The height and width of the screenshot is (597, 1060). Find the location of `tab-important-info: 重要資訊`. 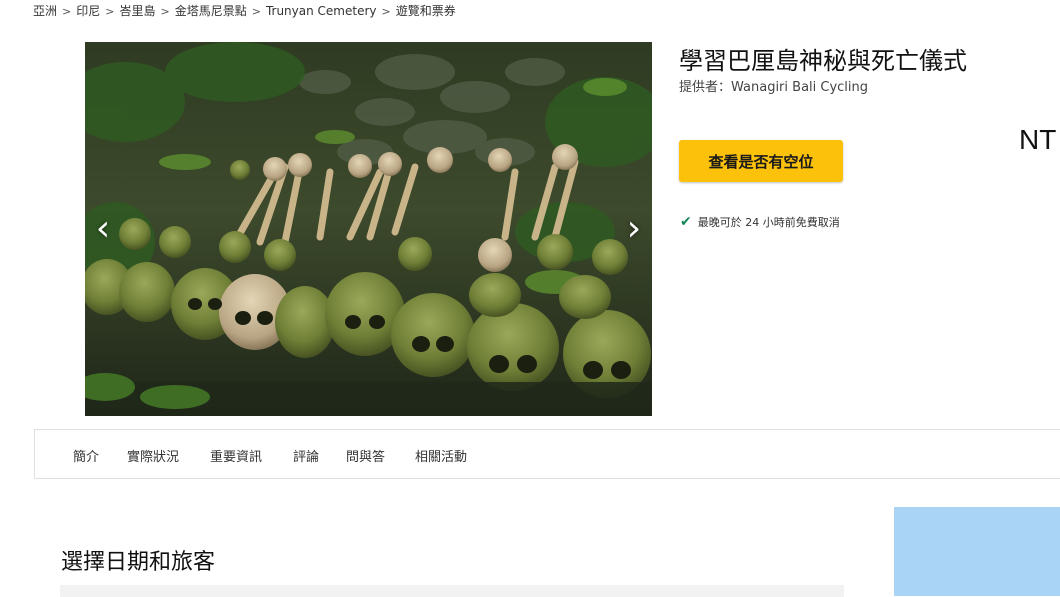

tab-important-info: 重要資訊 is located at coordinates (236, 455).